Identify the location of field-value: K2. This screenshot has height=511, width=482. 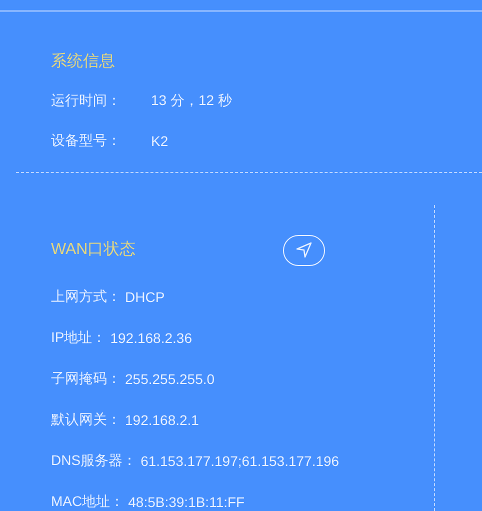
(159, 141).